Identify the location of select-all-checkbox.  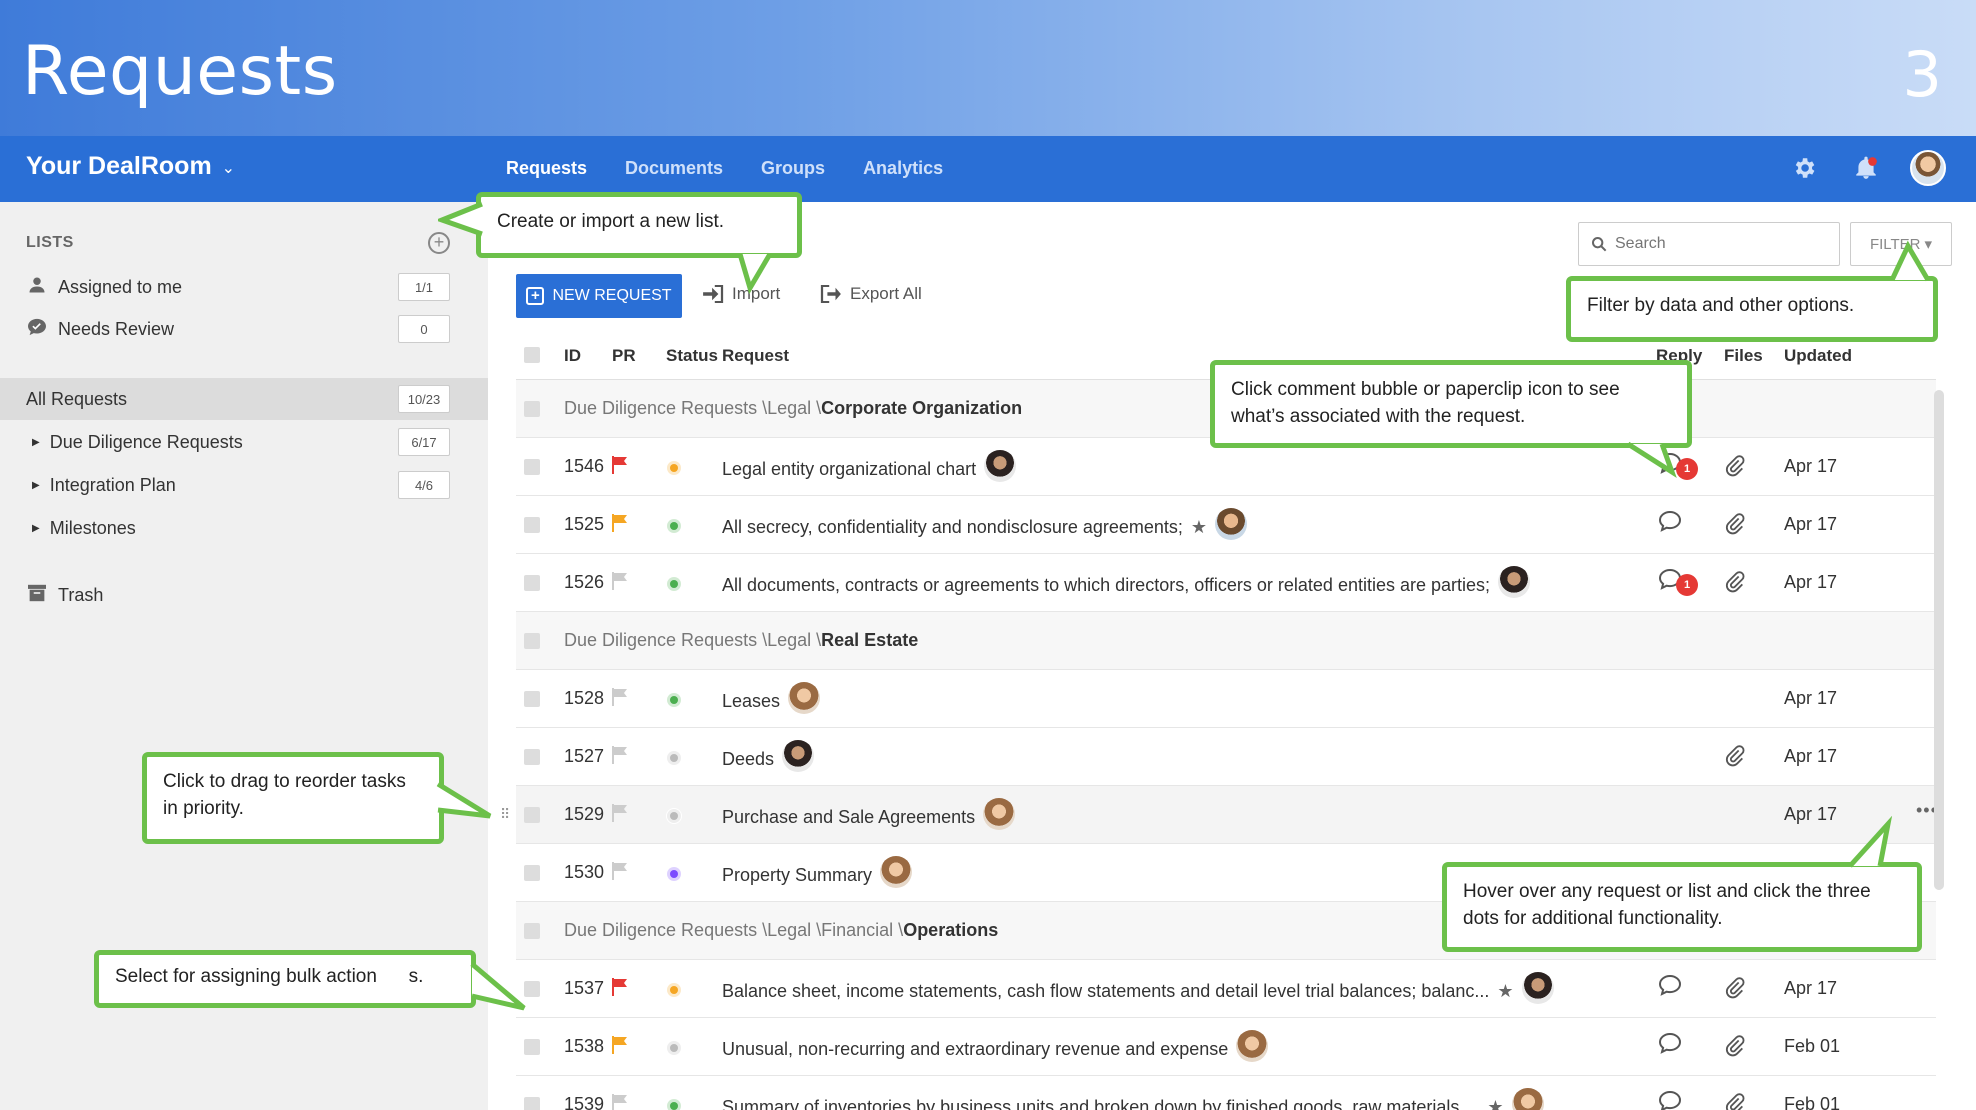
(532, 355).